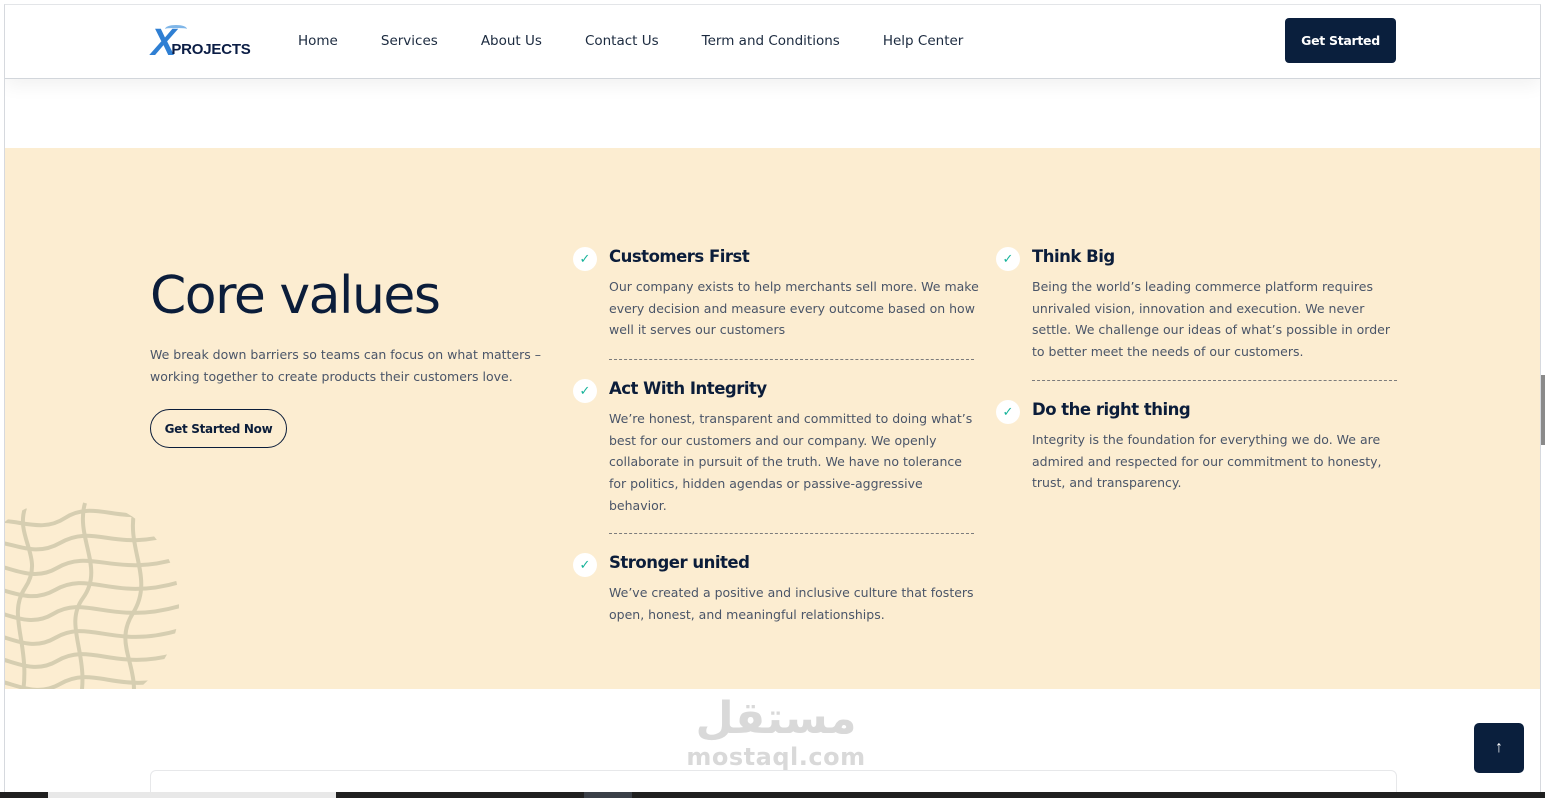 The height and width of the screenshot is (798, 1545). What do you see at coordinates (772, 795) in the screenshot?
I see `os-taskbar` at bounding box center [772, 795].